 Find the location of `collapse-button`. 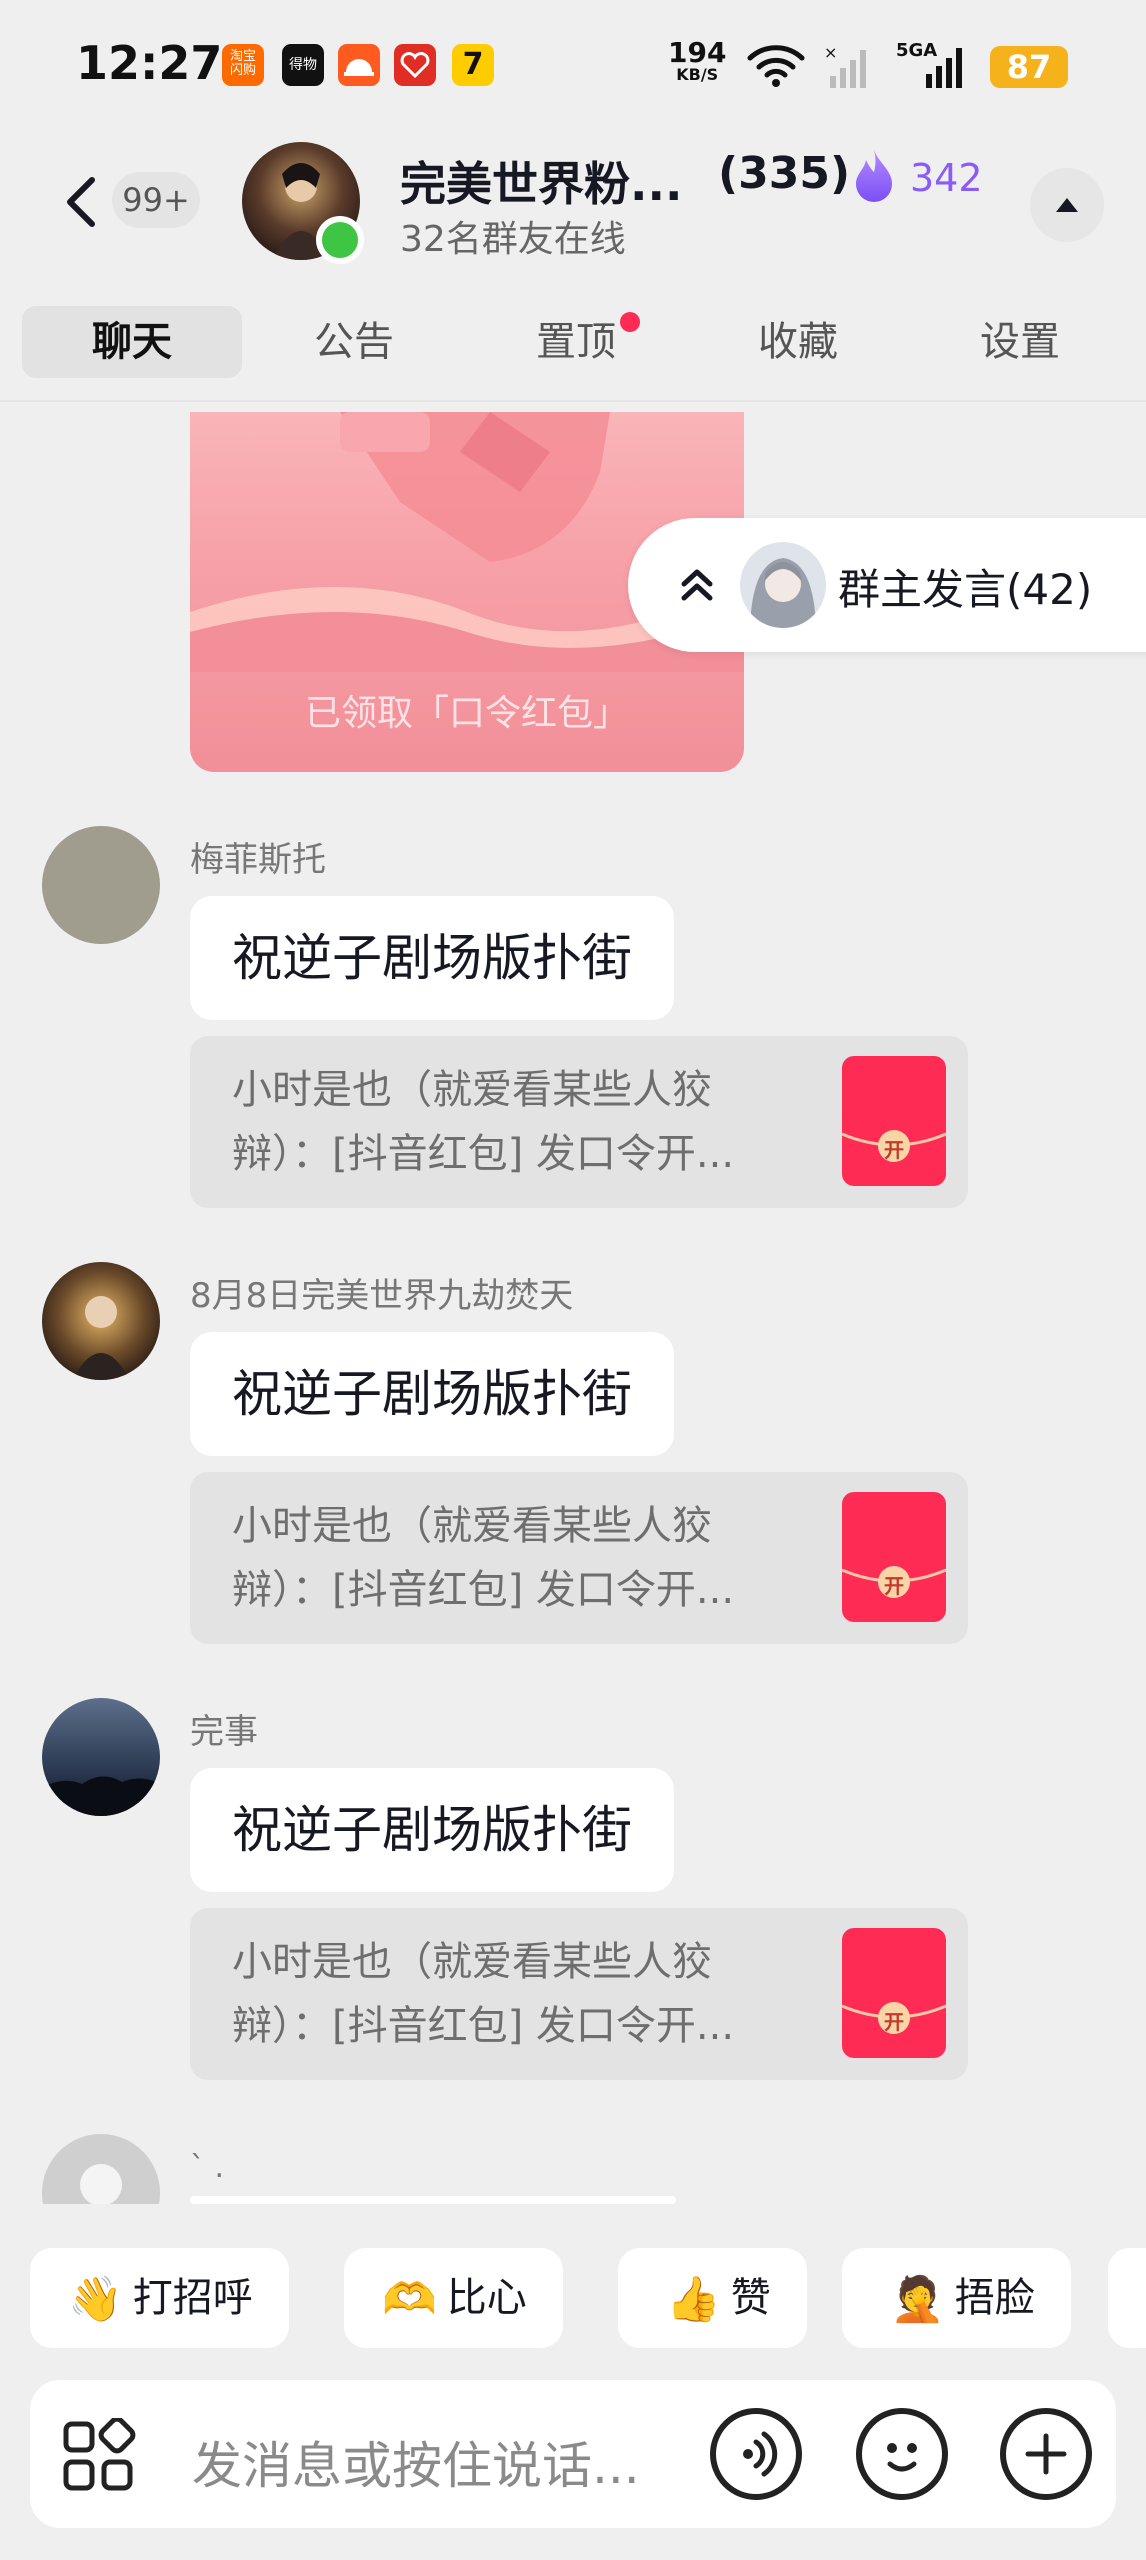

collapse-button is located at coordinates (1067, 205).